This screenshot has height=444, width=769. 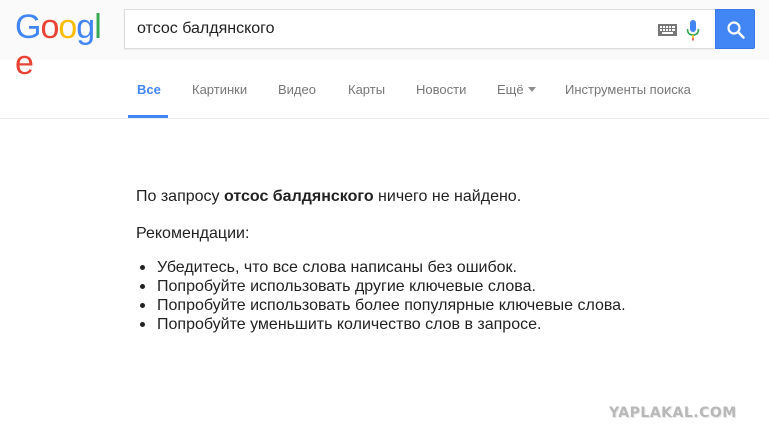 What do you see at coordinates (441, 89) in the screenshot?
I see `tab-news: Новости` at bounding box center [441, 89].